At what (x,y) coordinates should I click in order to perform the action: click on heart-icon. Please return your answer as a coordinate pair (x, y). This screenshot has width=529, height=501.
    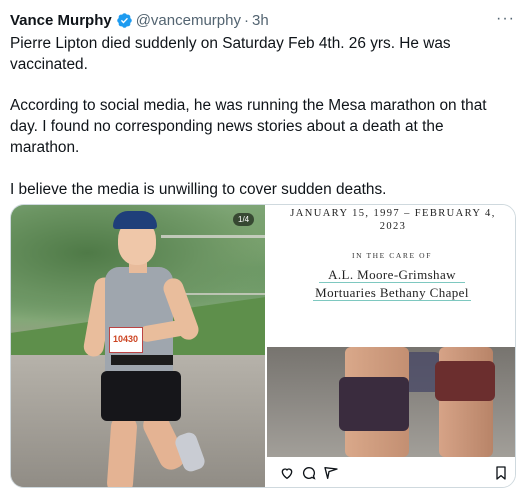
    Looking at the image, I should click on (287, 473).